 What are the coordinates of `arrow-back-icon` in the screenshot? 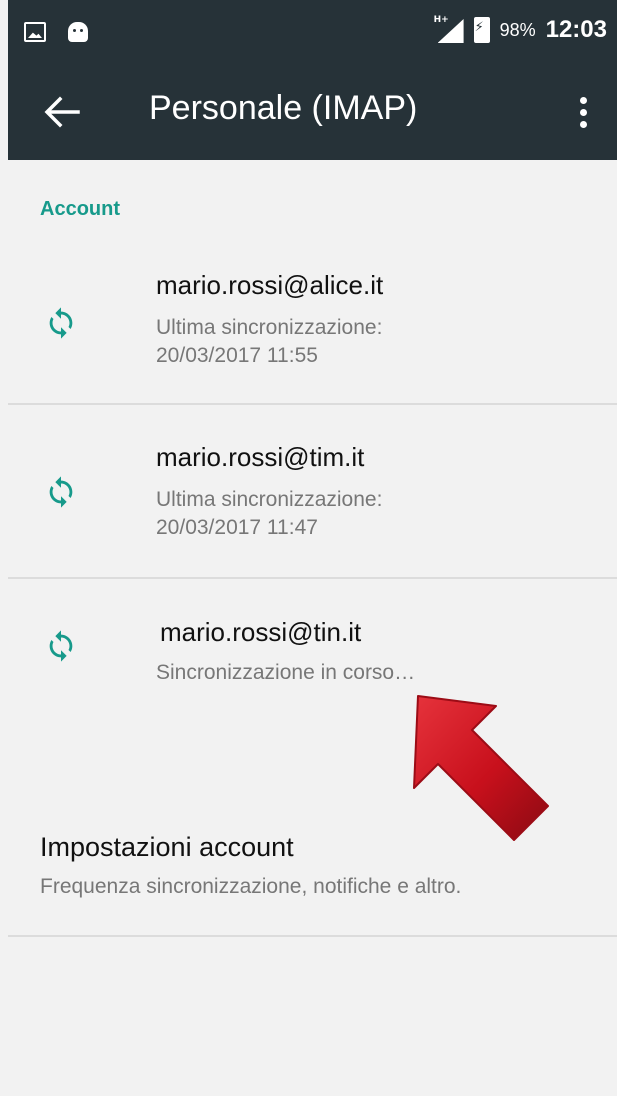 It's located at (62, 112).